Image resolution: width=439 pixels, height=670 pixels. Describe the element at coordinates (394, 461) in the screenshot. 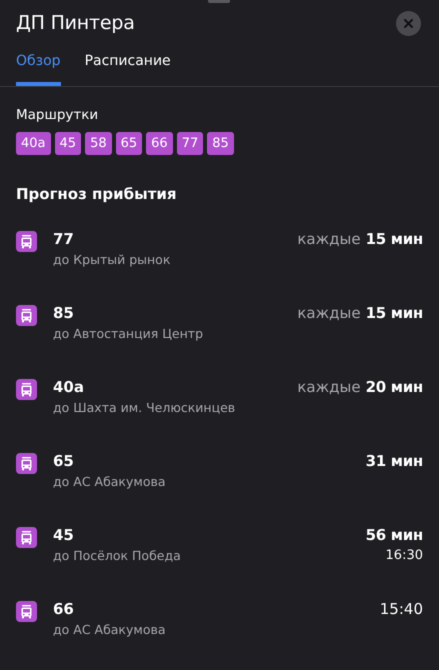

I see `arrival-value: 31 мин` at that location.